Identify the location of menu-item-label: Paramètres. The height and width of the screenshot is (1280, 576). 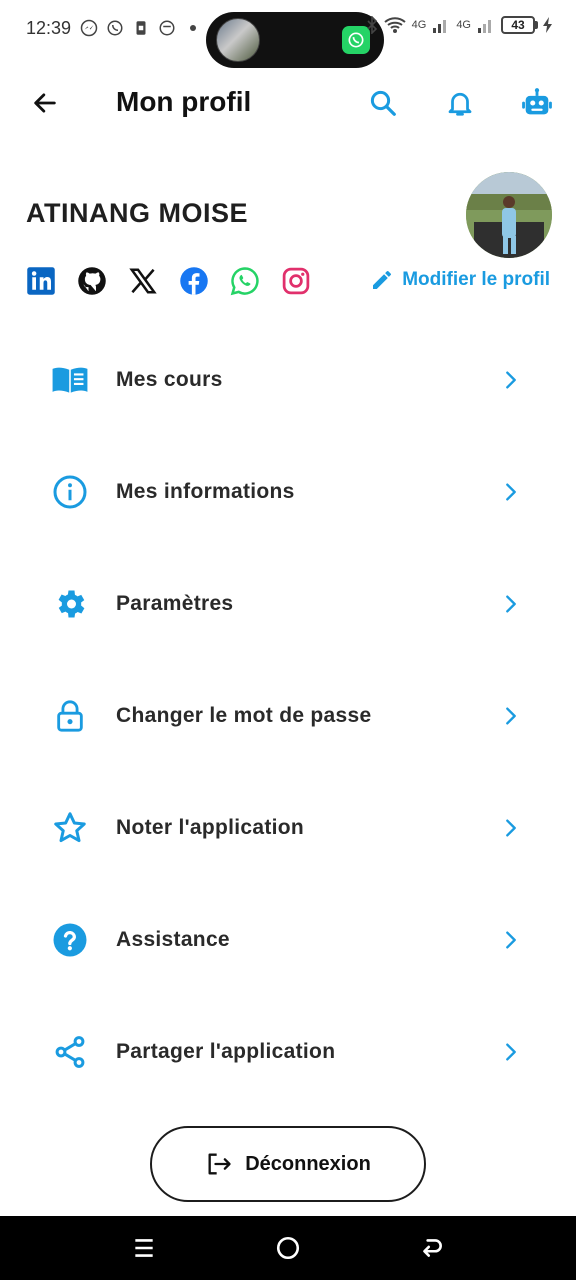
(175, 603).